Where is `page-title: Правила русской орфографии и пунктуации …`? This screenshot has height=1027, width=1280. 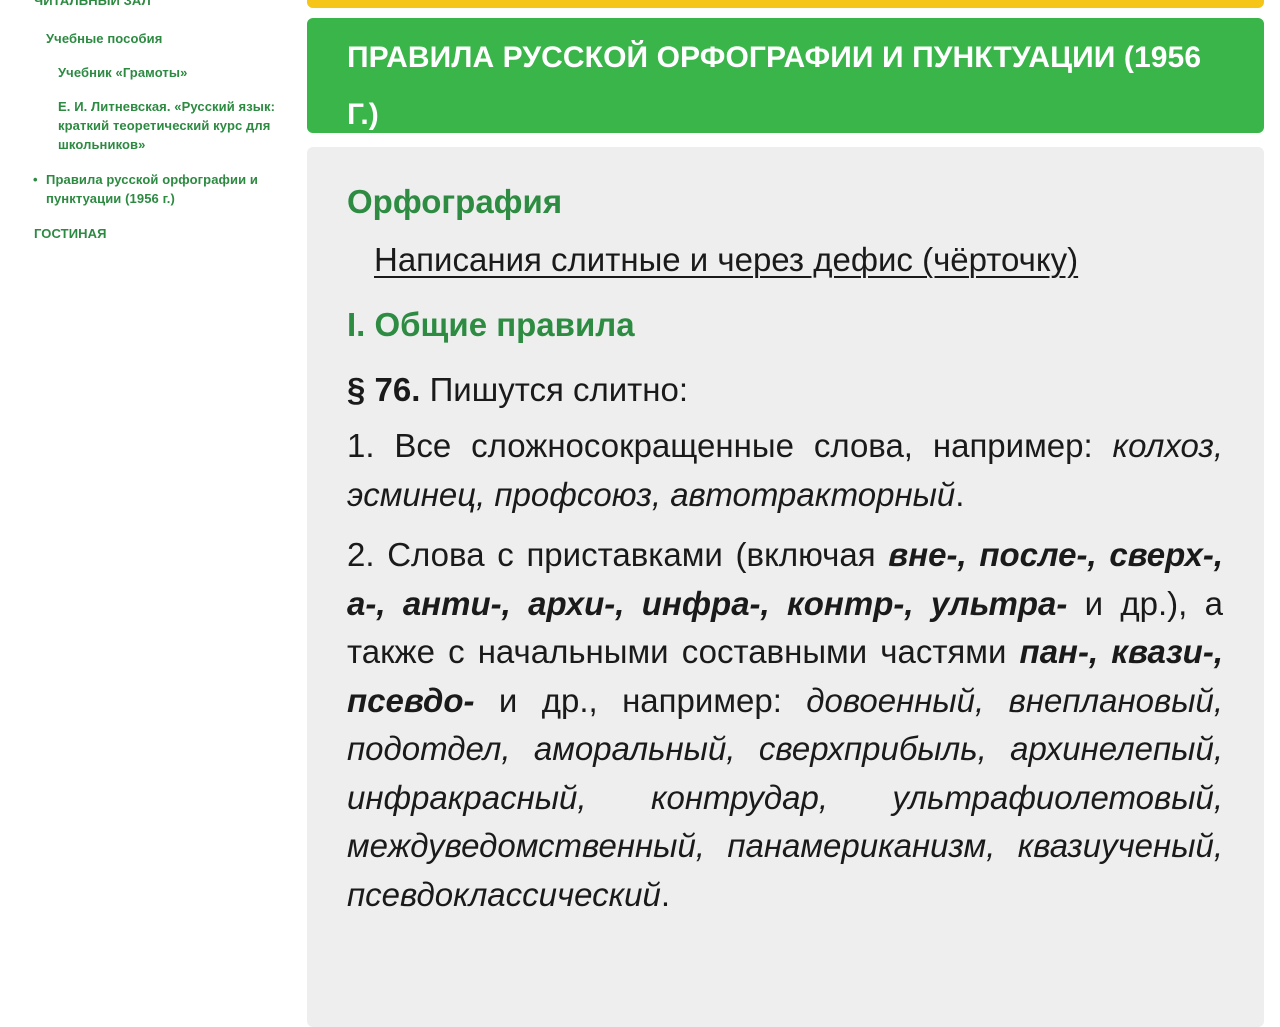 page-title: Правила русской орфографии и пунктуации … is located at coordinates (774, 86).